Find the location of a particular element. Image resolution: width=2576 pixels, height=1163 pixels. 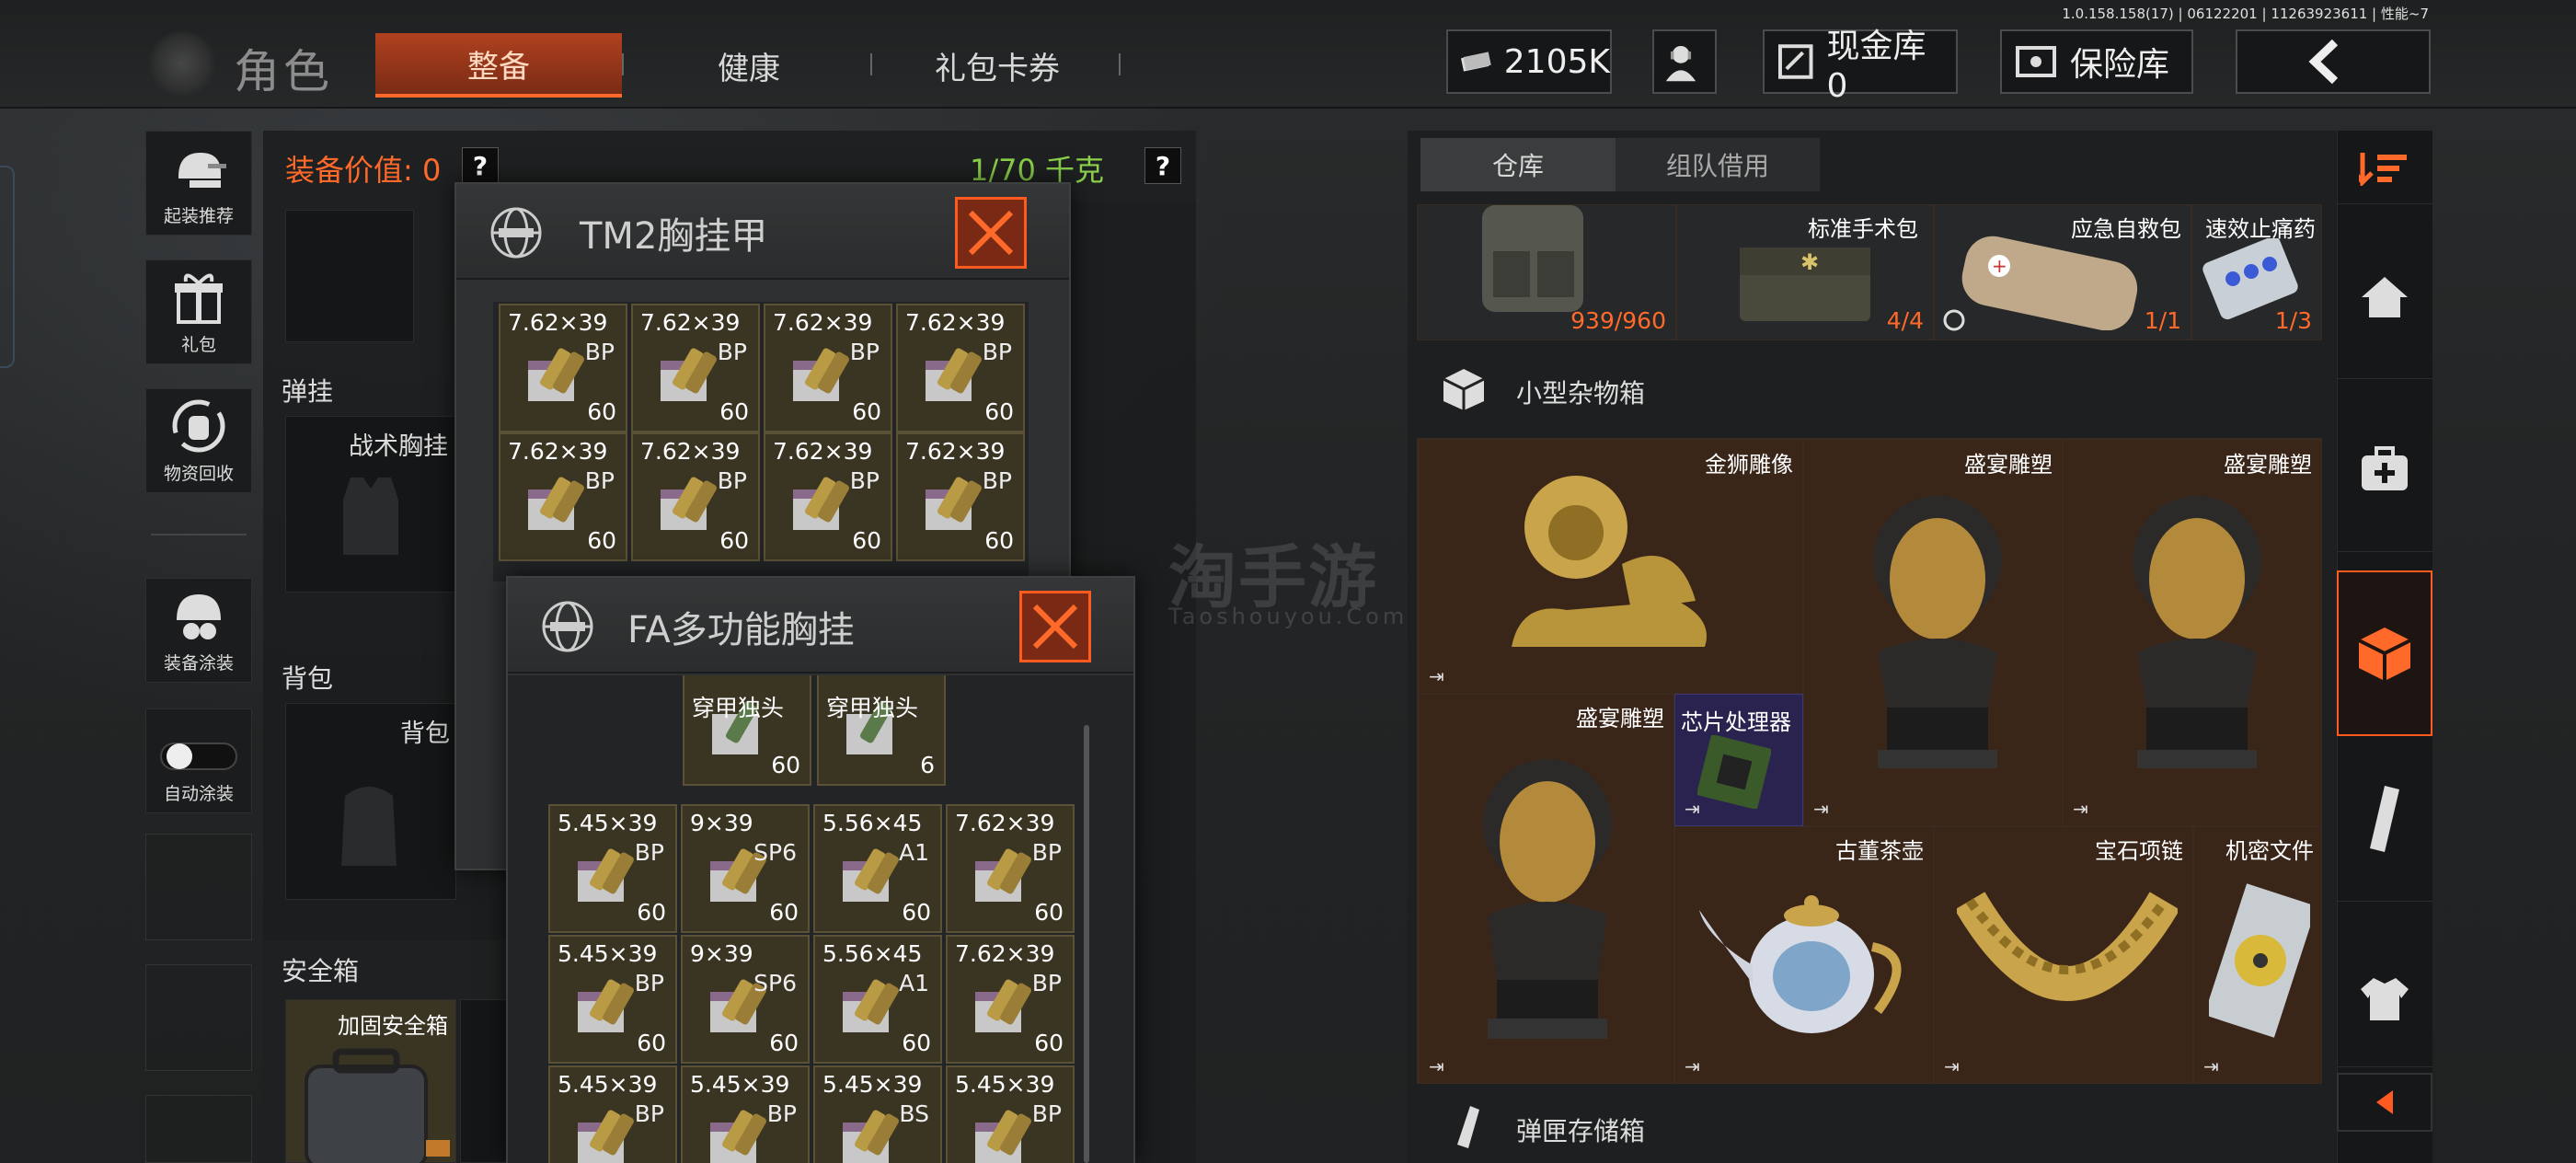

gift-pack-button: 礼包 is located at coordinates (198, 311).